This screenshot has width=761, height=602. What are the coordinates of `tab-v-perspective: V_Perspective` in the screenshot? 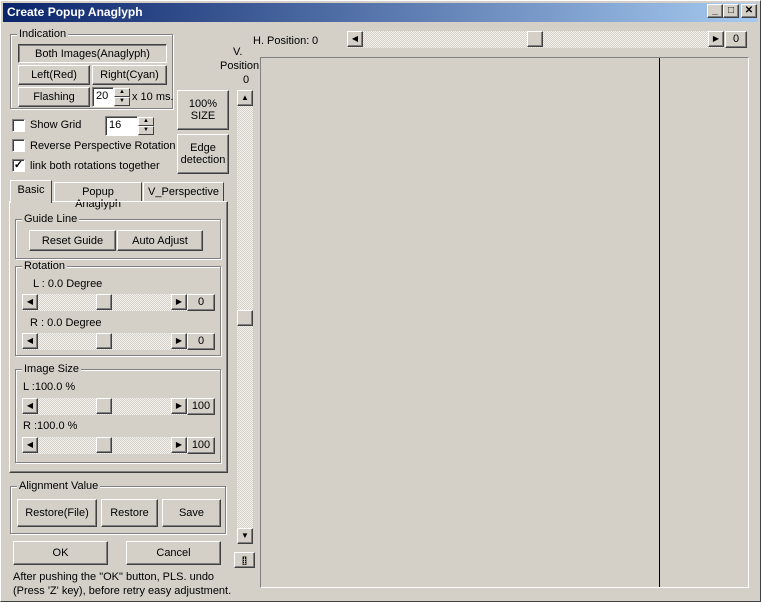 It's located at (183, 192).